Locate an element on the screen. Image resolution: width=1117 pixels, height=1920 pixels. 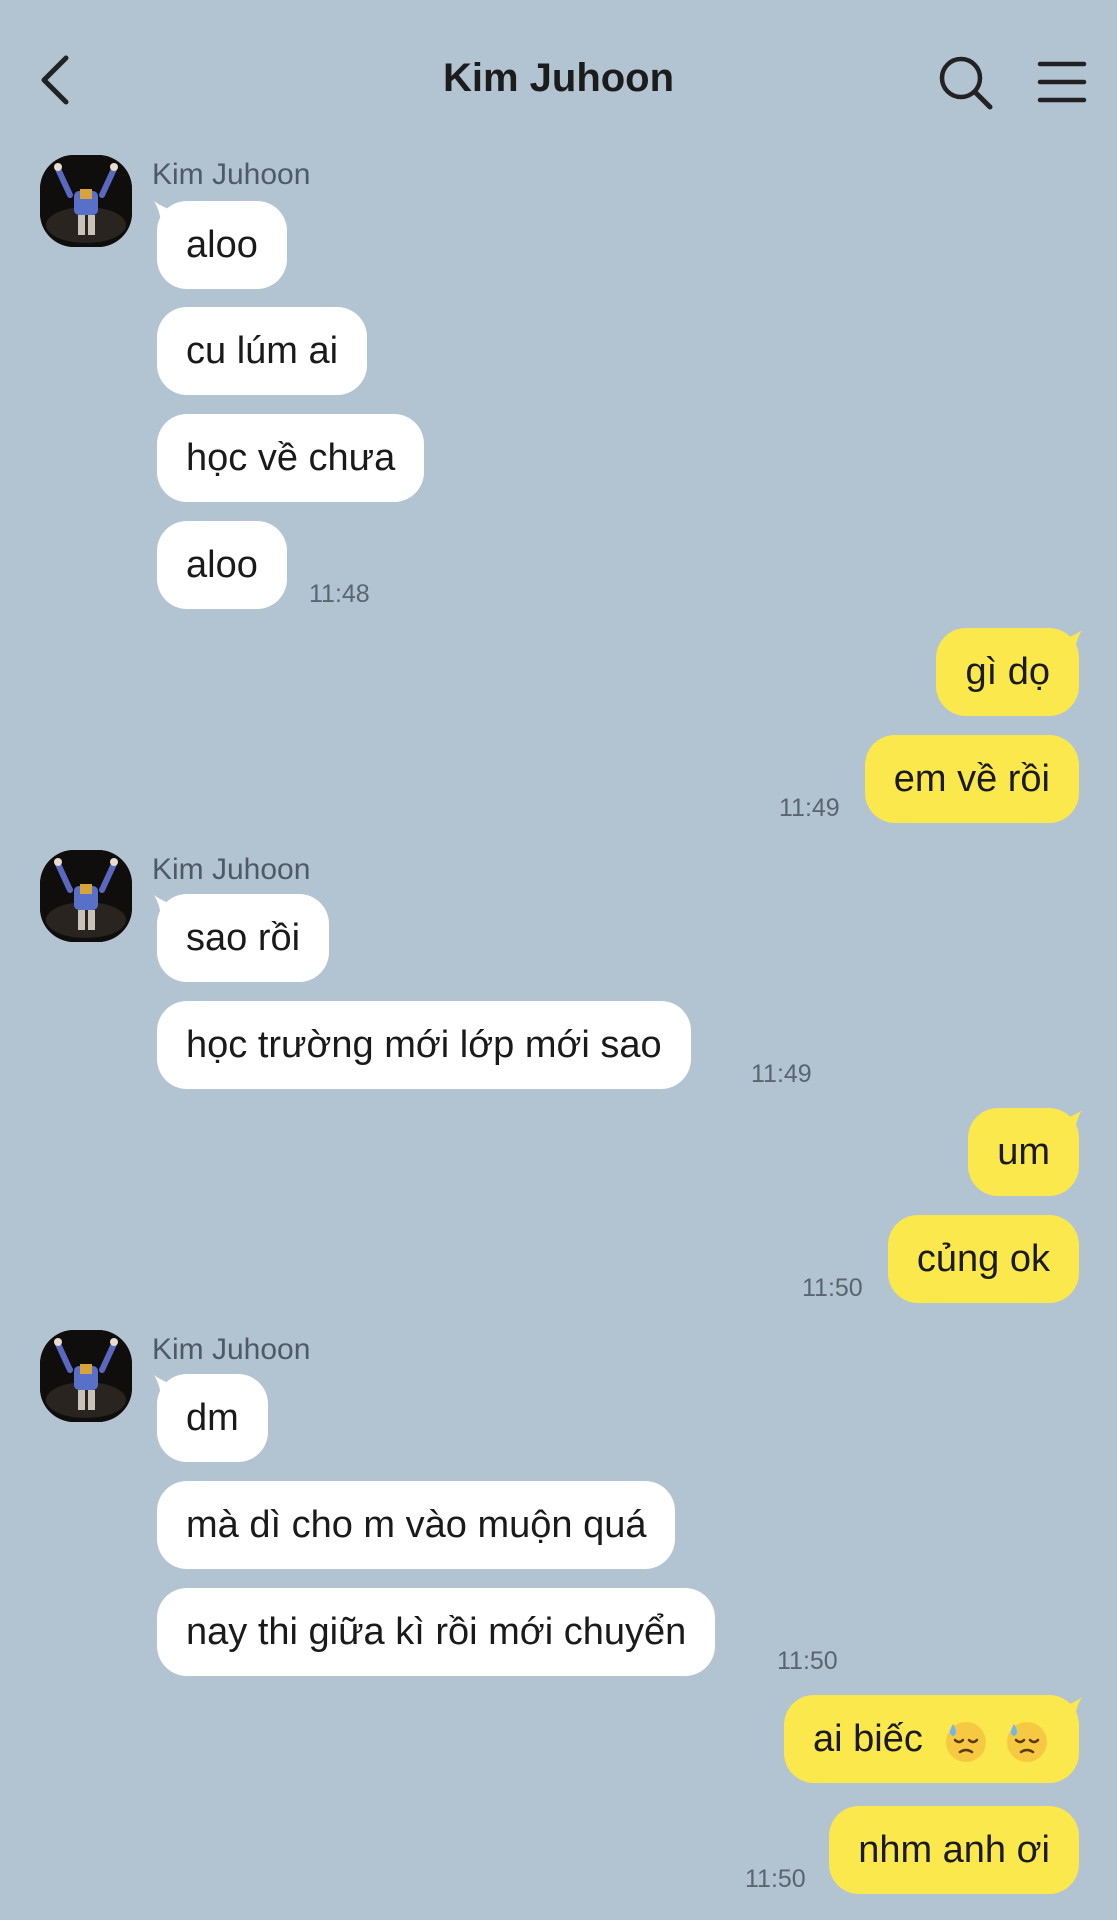
message-bubble: học trường mới lớp mới sao is located at coordinates (424, 1045).